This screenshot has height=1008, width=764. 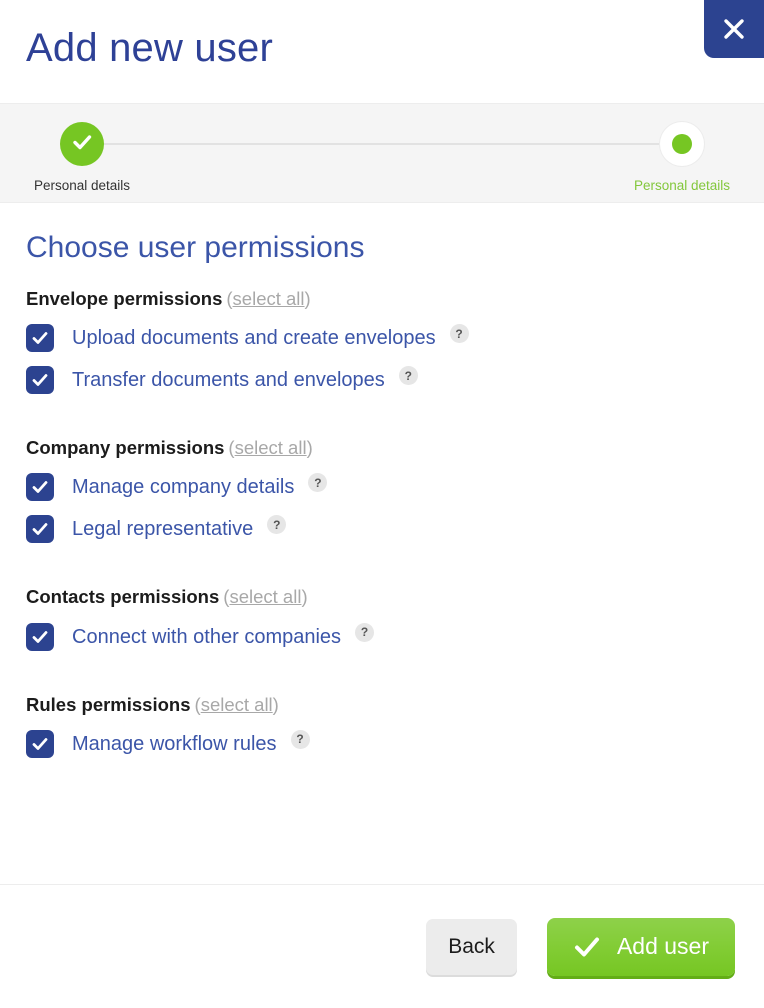 What do you see at coordinates (40, 743) in the screenshot?
I see `checkbox-manage-workflow-rules` at bounding box center [40, 743].